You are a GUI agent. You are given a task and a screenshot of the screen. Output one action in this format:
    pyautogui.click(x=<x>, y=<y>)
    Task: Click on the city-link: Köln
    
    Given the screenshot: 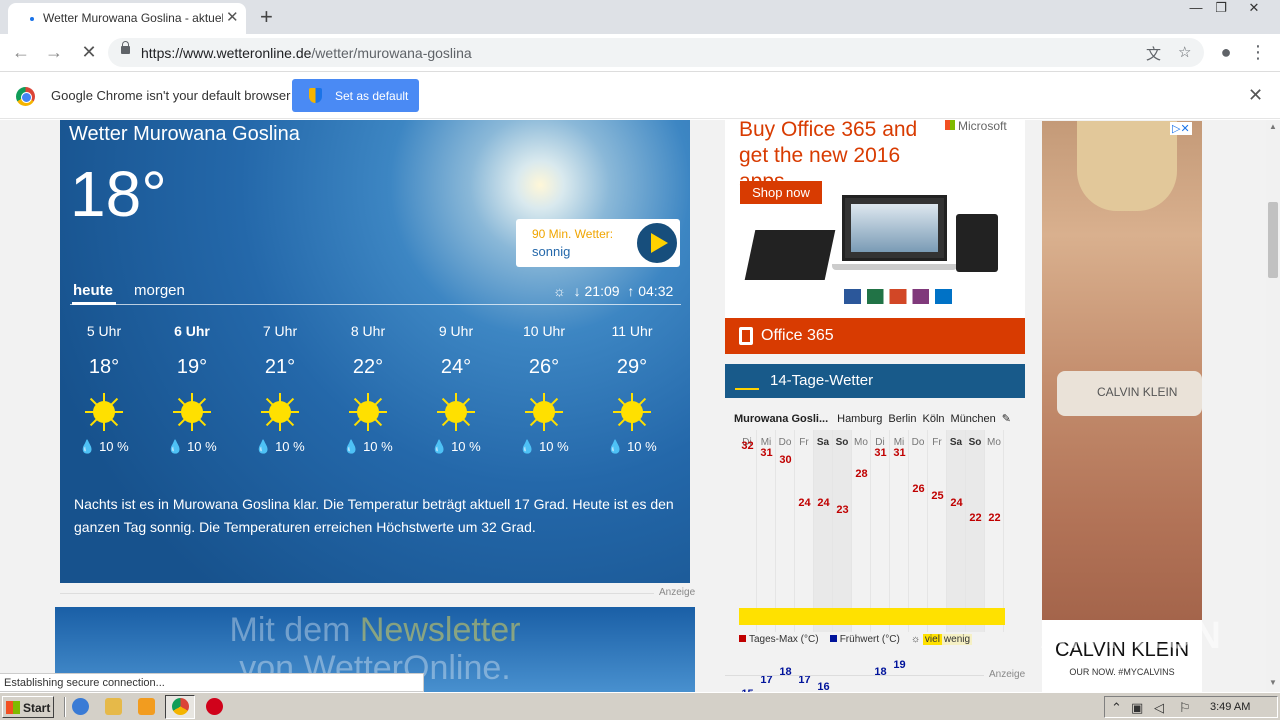 What is the action you would take?
    pyautogui.click(x=934, y=419)
    